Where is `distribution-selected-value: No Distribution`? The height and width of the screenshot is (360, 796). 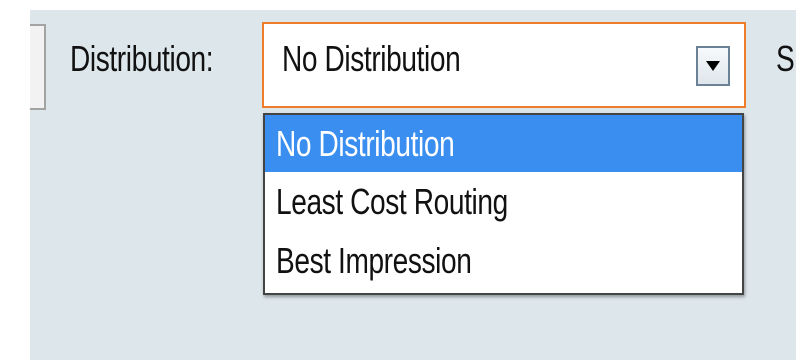
distribution-selected-value: No Distribution is located at coordinates (371, 58).